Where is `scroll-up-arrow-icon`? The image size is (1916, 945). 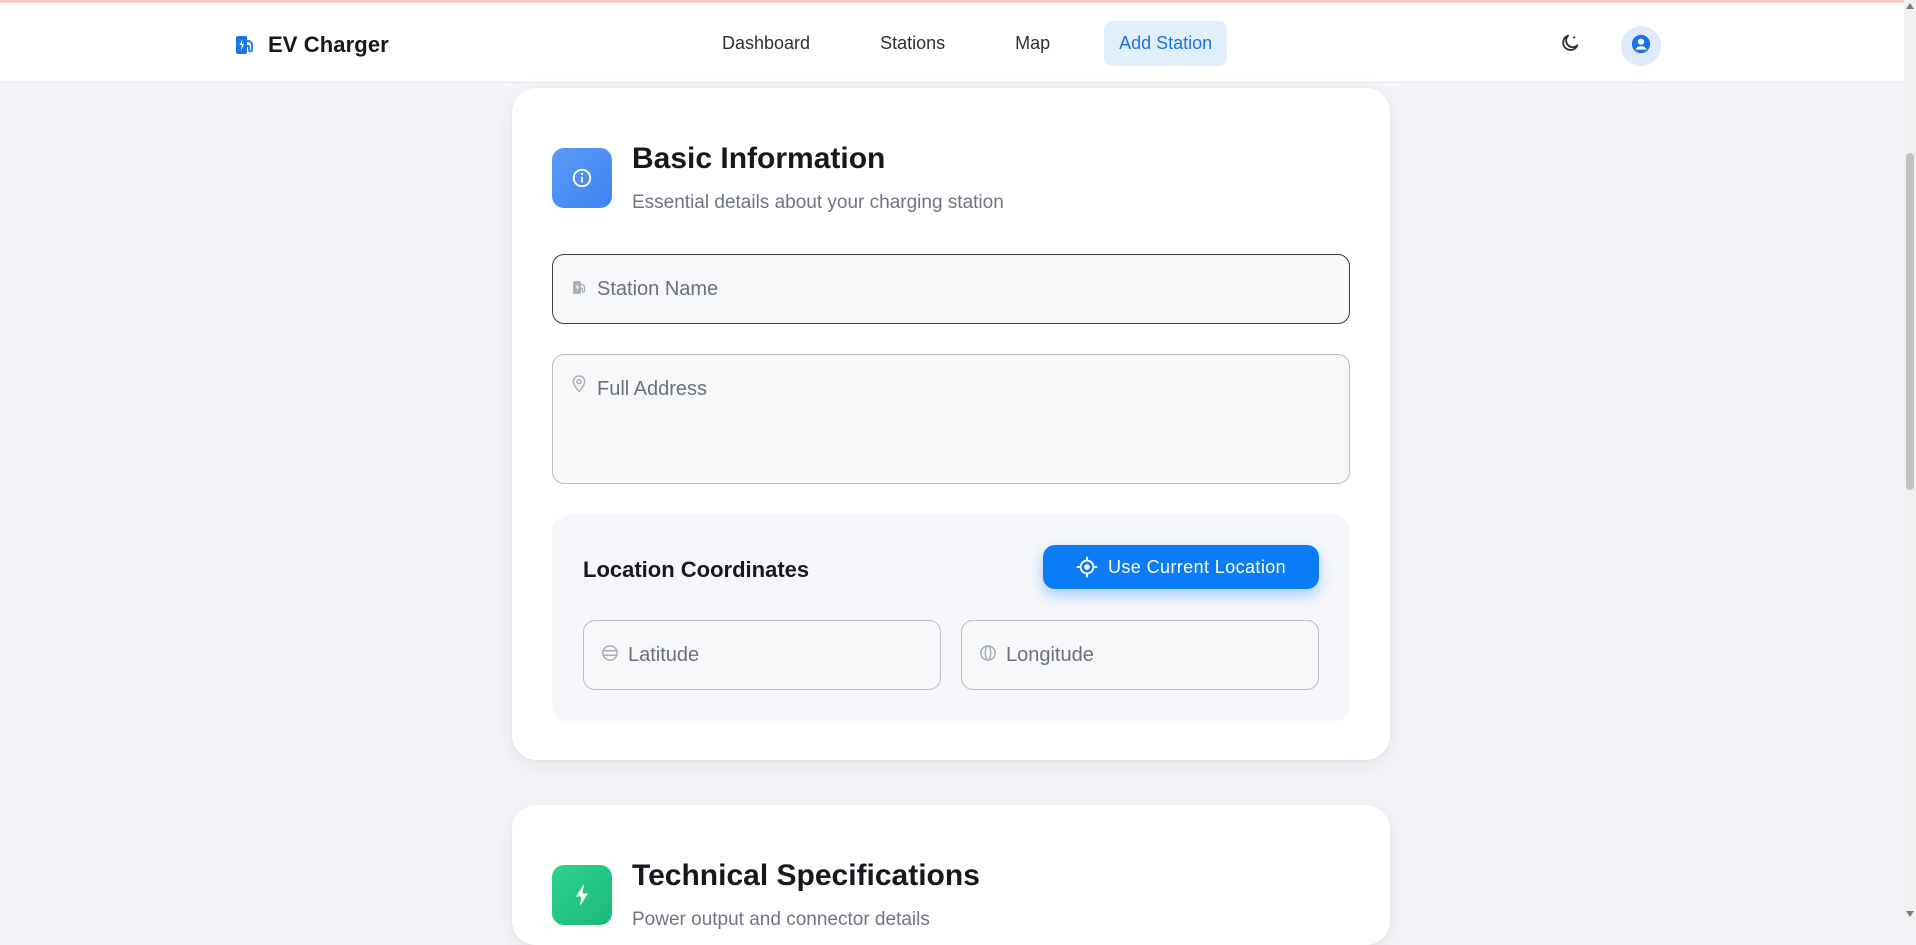
scroll-up-arrow-icon is located at coordinates (1910, 6).